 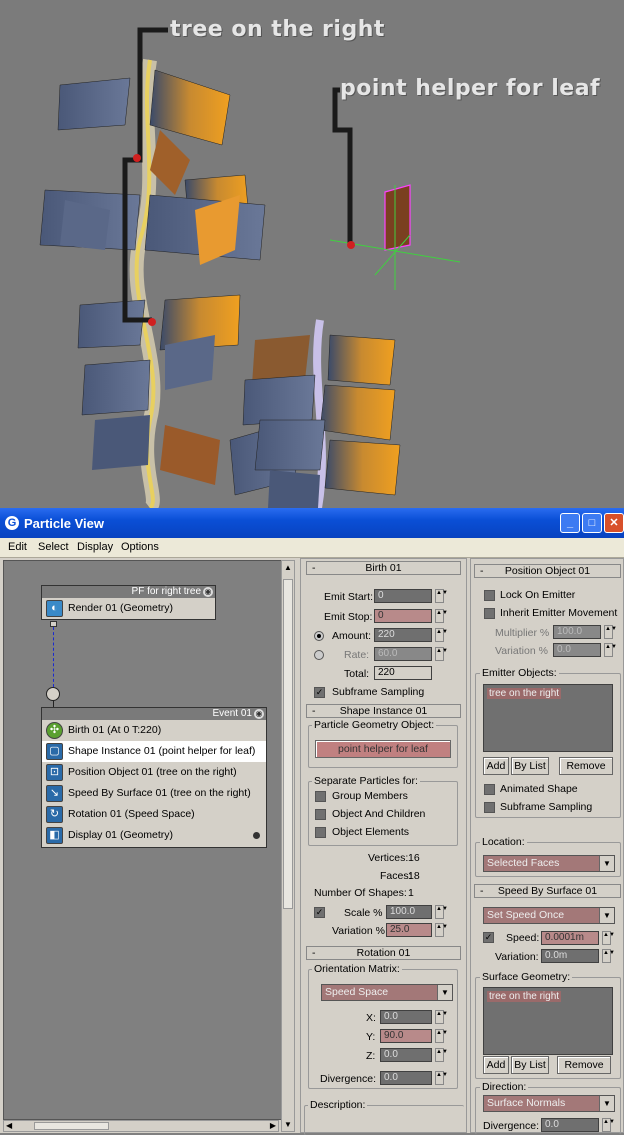 What do you see at coordinates (140, 547) in the screenshot?
I see `menu-options: Options` at bounding box center [140, 547].